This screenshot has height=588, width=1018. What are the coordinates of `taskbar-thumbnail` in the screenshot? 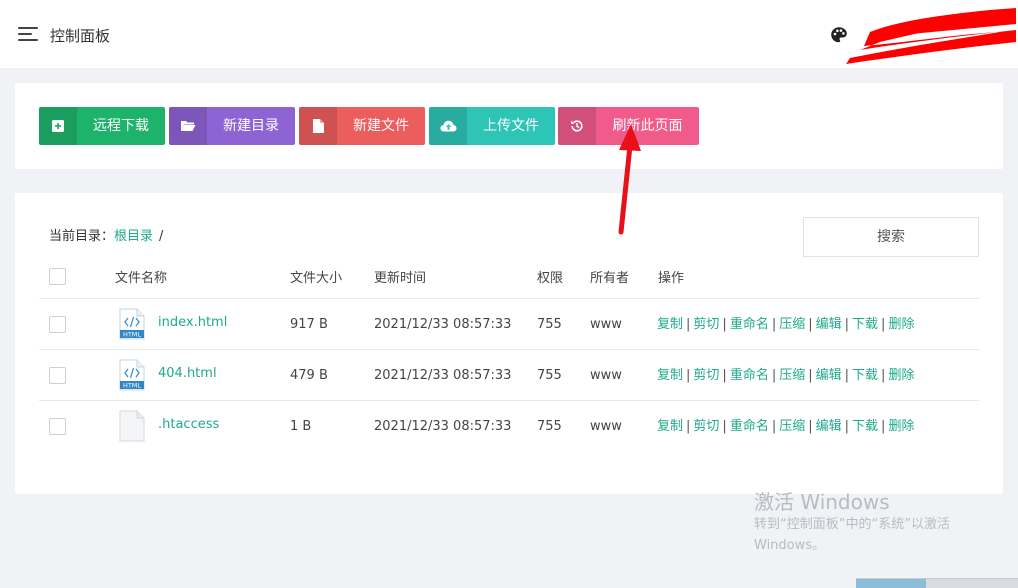 It's located at (937, 583).